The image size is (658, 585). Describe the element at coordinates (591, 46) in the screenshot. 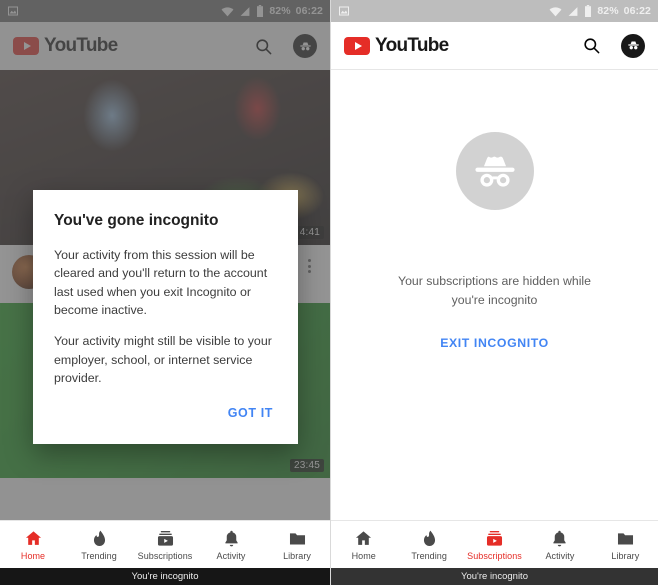

I see `search-icon` at that location.